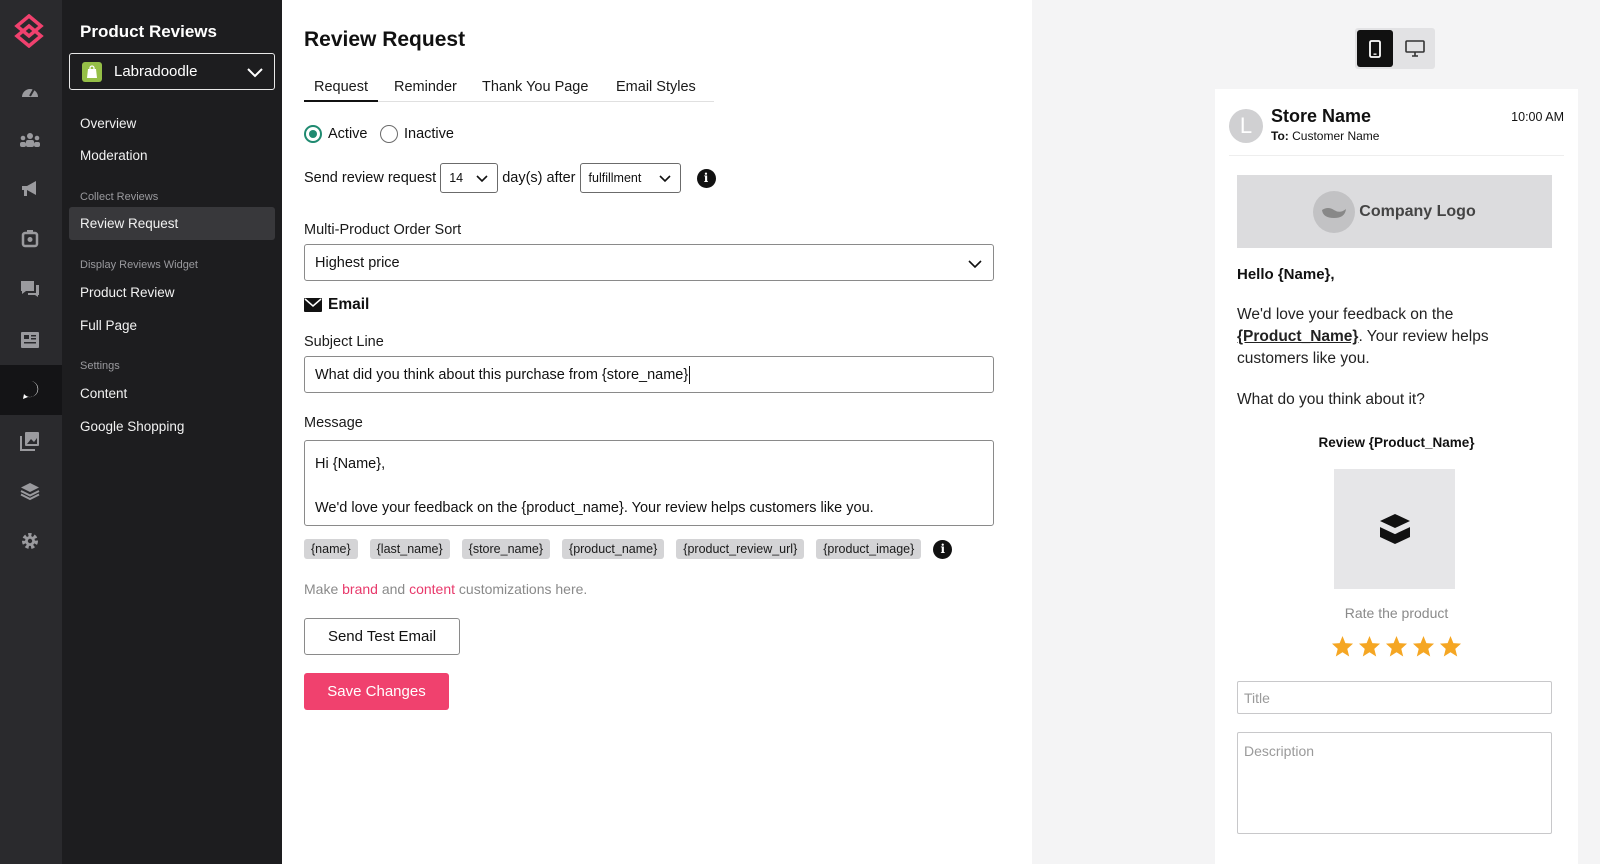 The width and height of the screenshot is (1600, 864). I want to click on product-image-placeholder, so click(1394, 529).